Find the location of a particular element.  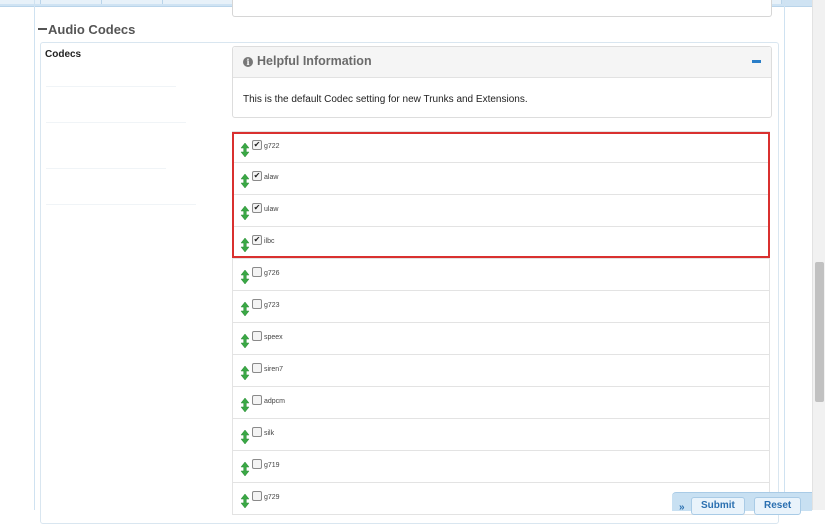

expand-actions-icon: » is located at coordinates (682, 507).